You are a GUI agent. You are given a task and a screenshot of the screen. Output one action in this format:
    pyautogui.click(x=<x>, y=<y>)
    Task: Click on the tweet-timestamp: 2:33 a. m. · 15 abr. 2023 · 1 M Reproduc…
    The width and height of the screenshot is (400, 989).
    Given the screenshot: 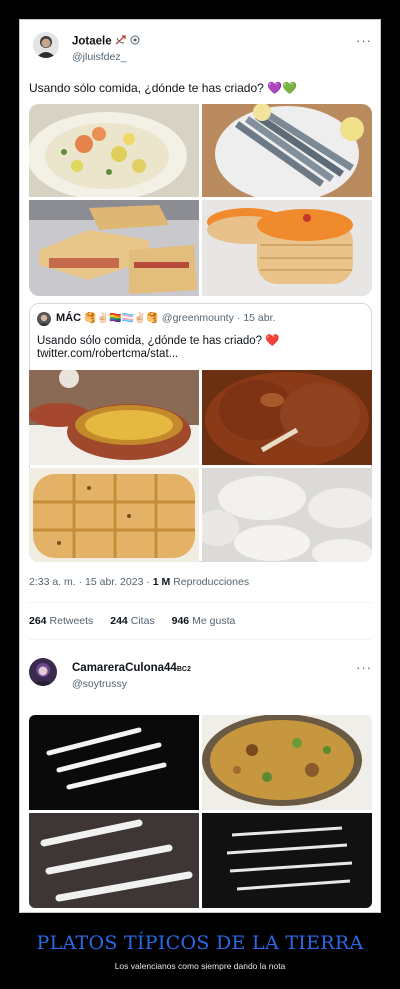 What is the action you would take?
    pyautogui.click(x=139, y=582)
    